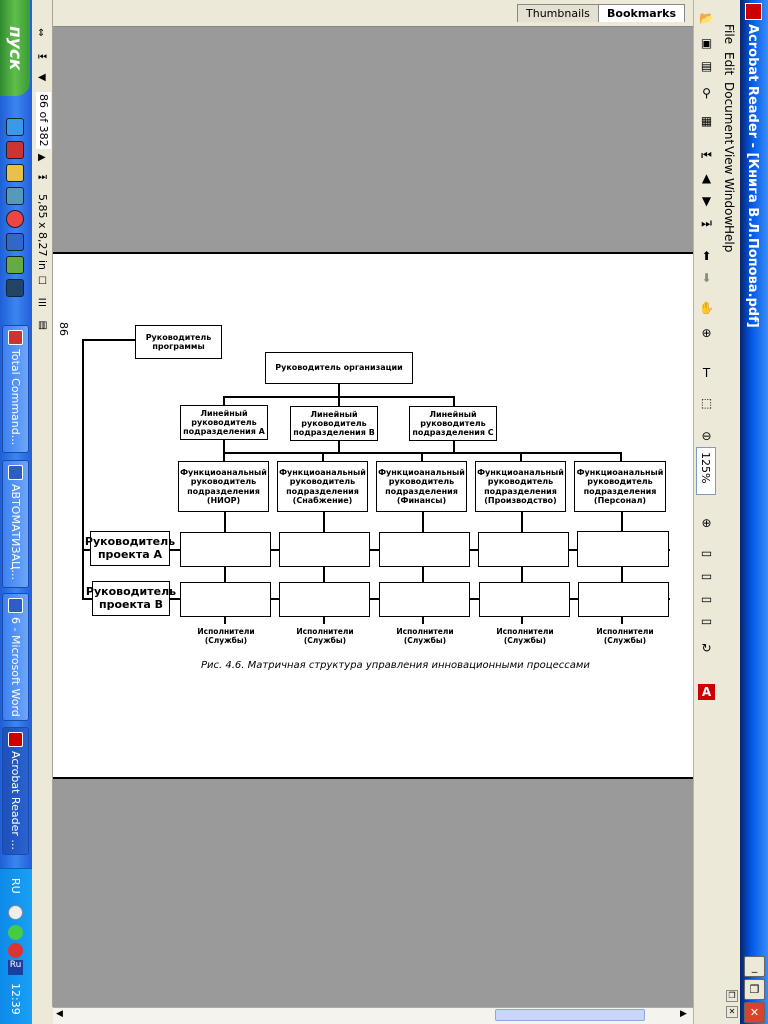  What do you see at coordinates (425, 636) in the screenshot?
I see `performers-label-3: Исполнители (Службы)` at bounding box center [425, 636].